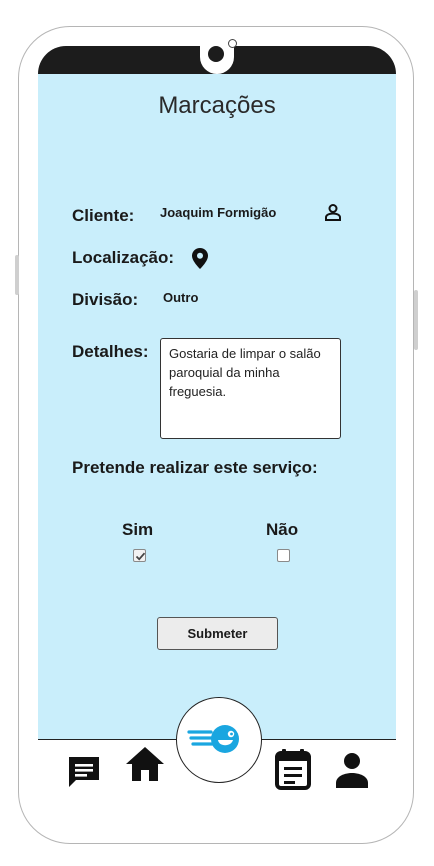 The width and height of the screenshot is (434, 866). What do you see at coordinates (216, 54) in the screenshot?
I see `front-camera` at bounding box center [216, 54].